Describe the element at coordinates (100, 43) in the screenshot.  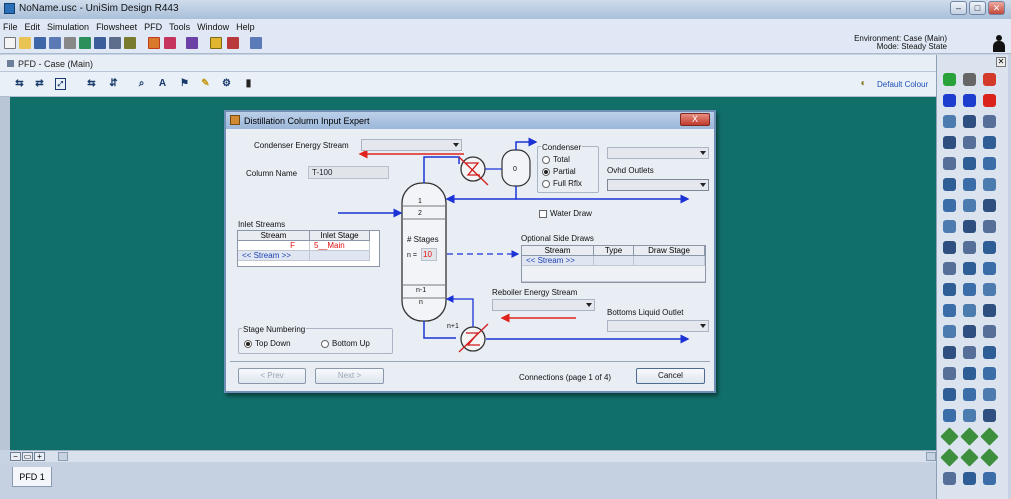
I see `fluid-package-icon` at that location.